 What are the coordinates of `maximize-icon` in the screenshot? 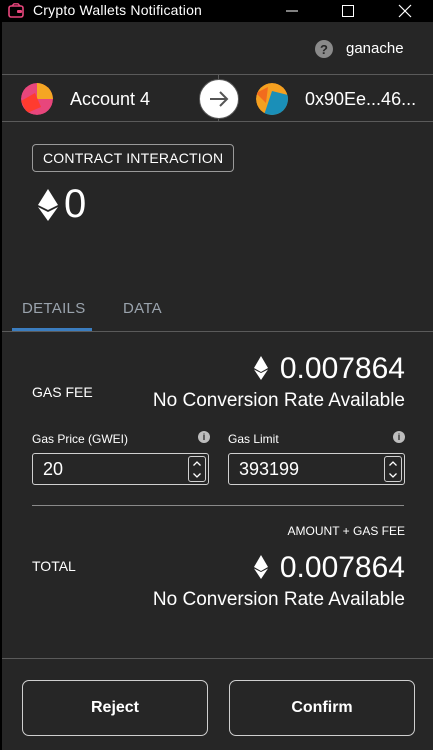 It's located at (348, 11).